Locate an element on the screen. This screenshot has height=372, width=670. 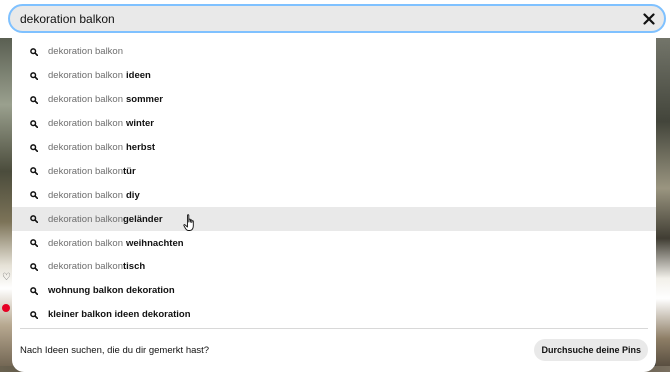
search-bar is located at coordinates (337, 18).